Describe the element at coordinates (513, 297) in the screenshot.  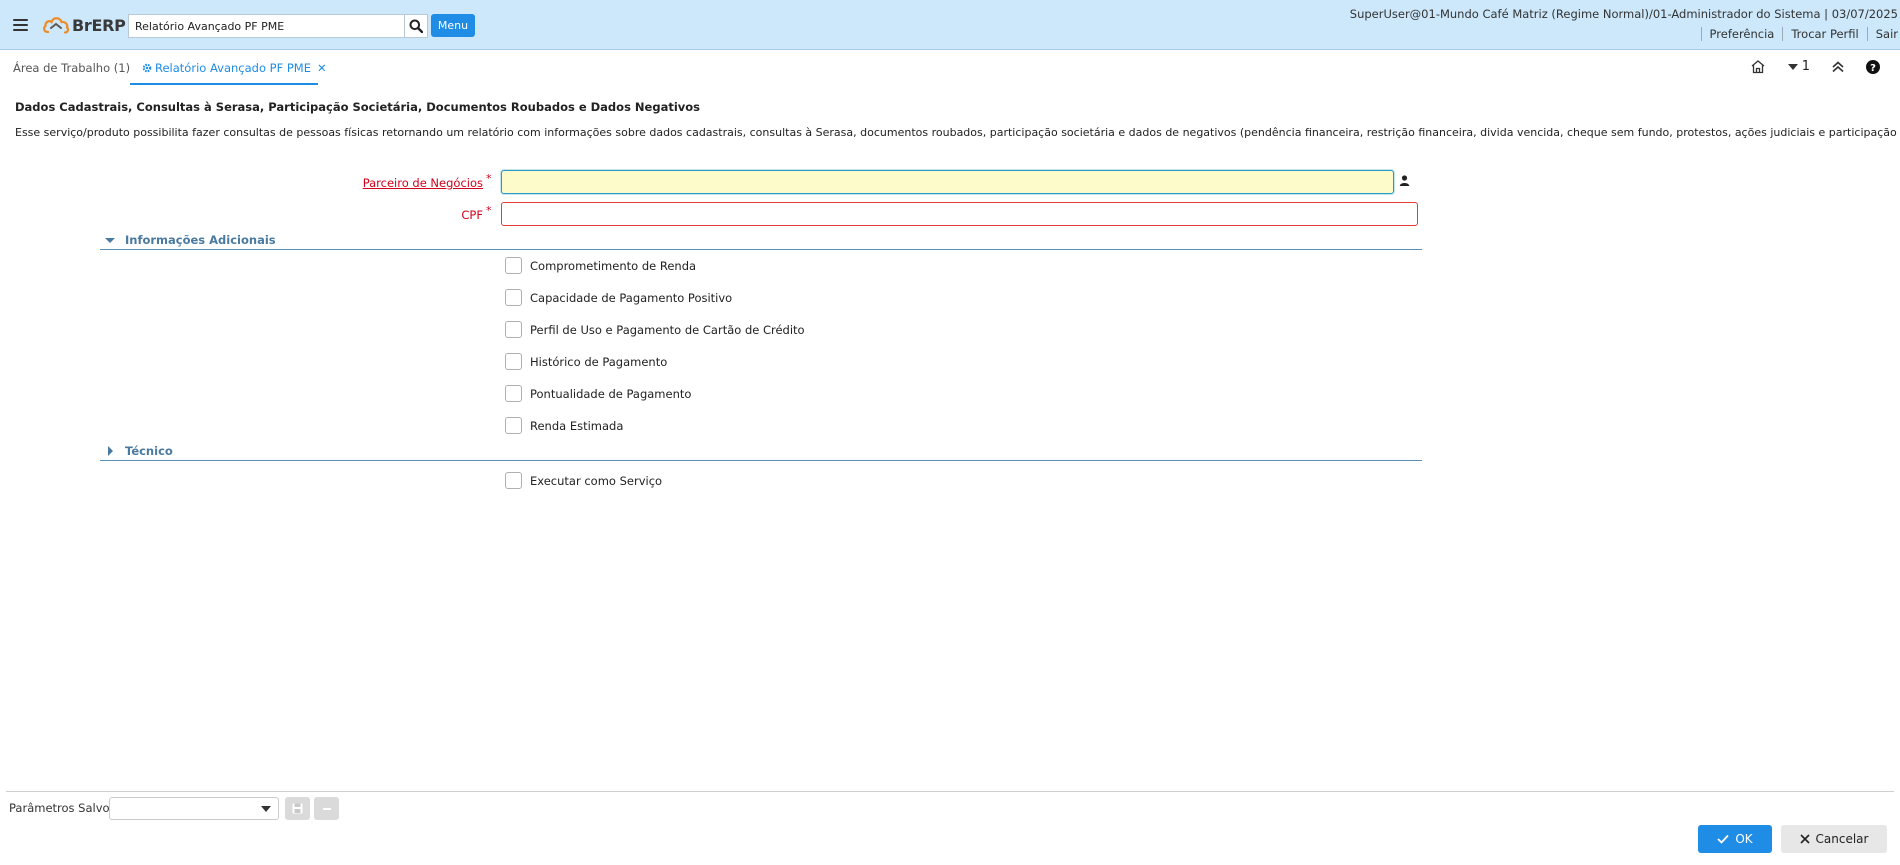
I see `payment-capacity-checkbox` at that location.